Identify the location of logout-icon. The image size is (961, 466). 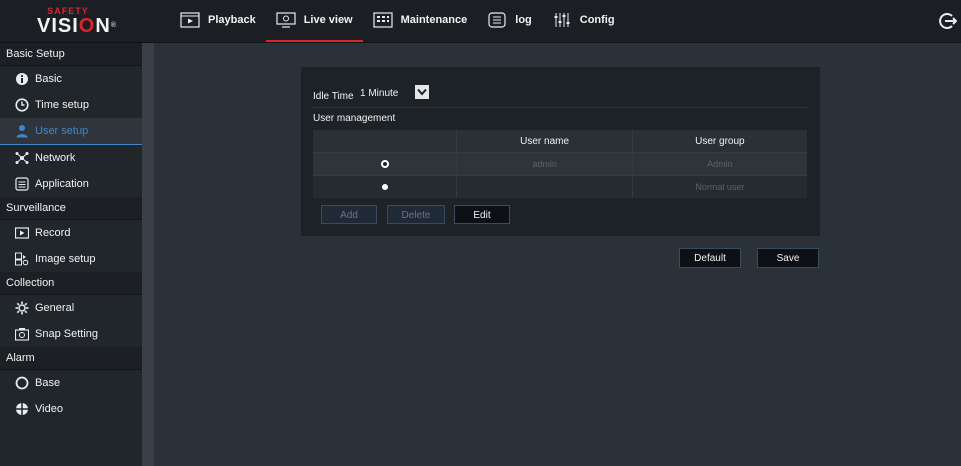
(947, 21).